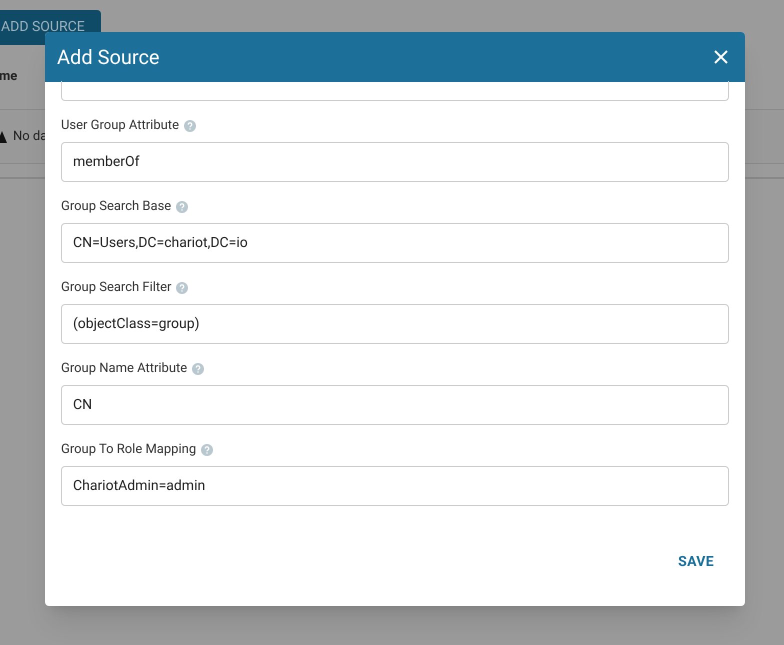 This screenshot has width=784, height=645. I want to click on text-field: ChariotAdmin=admin, so click(395, 486).